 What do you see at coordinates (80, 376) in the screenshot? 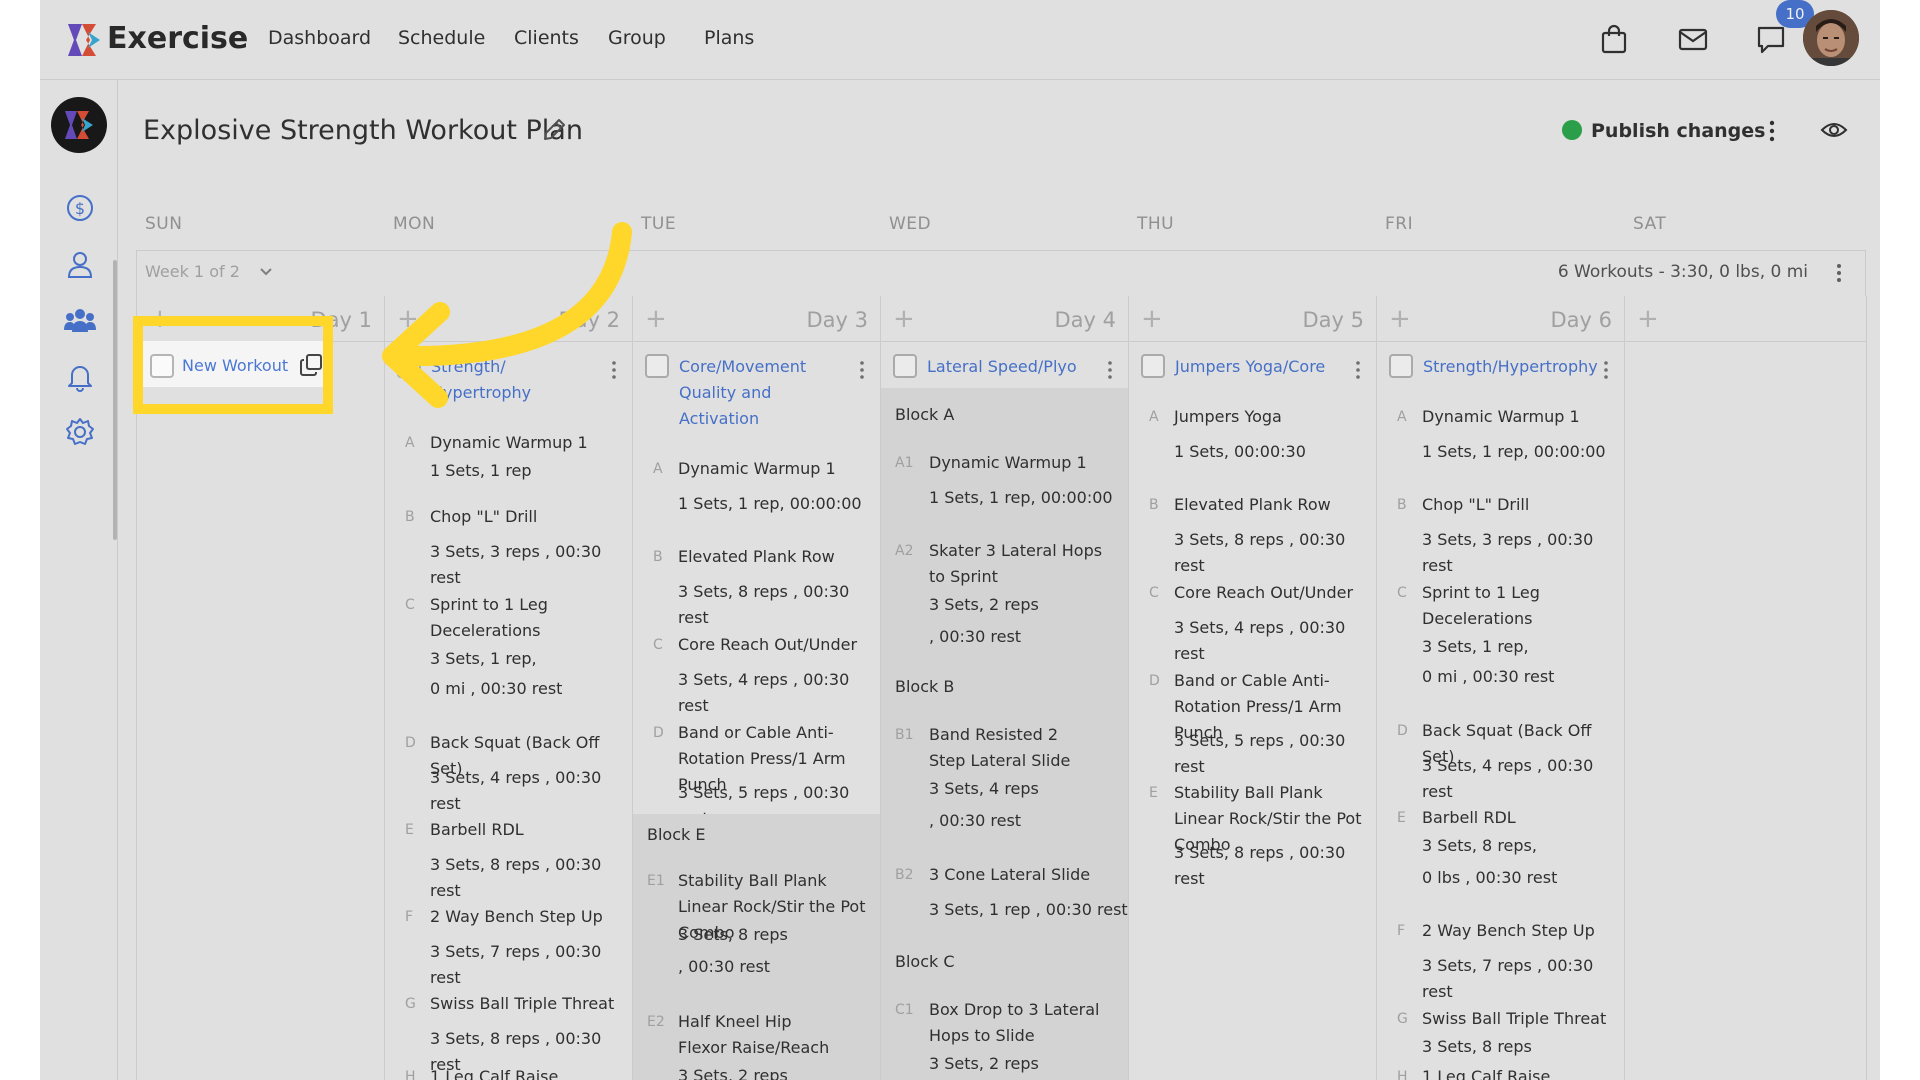
I see `bell-icon` at bounding box center [80, 376].